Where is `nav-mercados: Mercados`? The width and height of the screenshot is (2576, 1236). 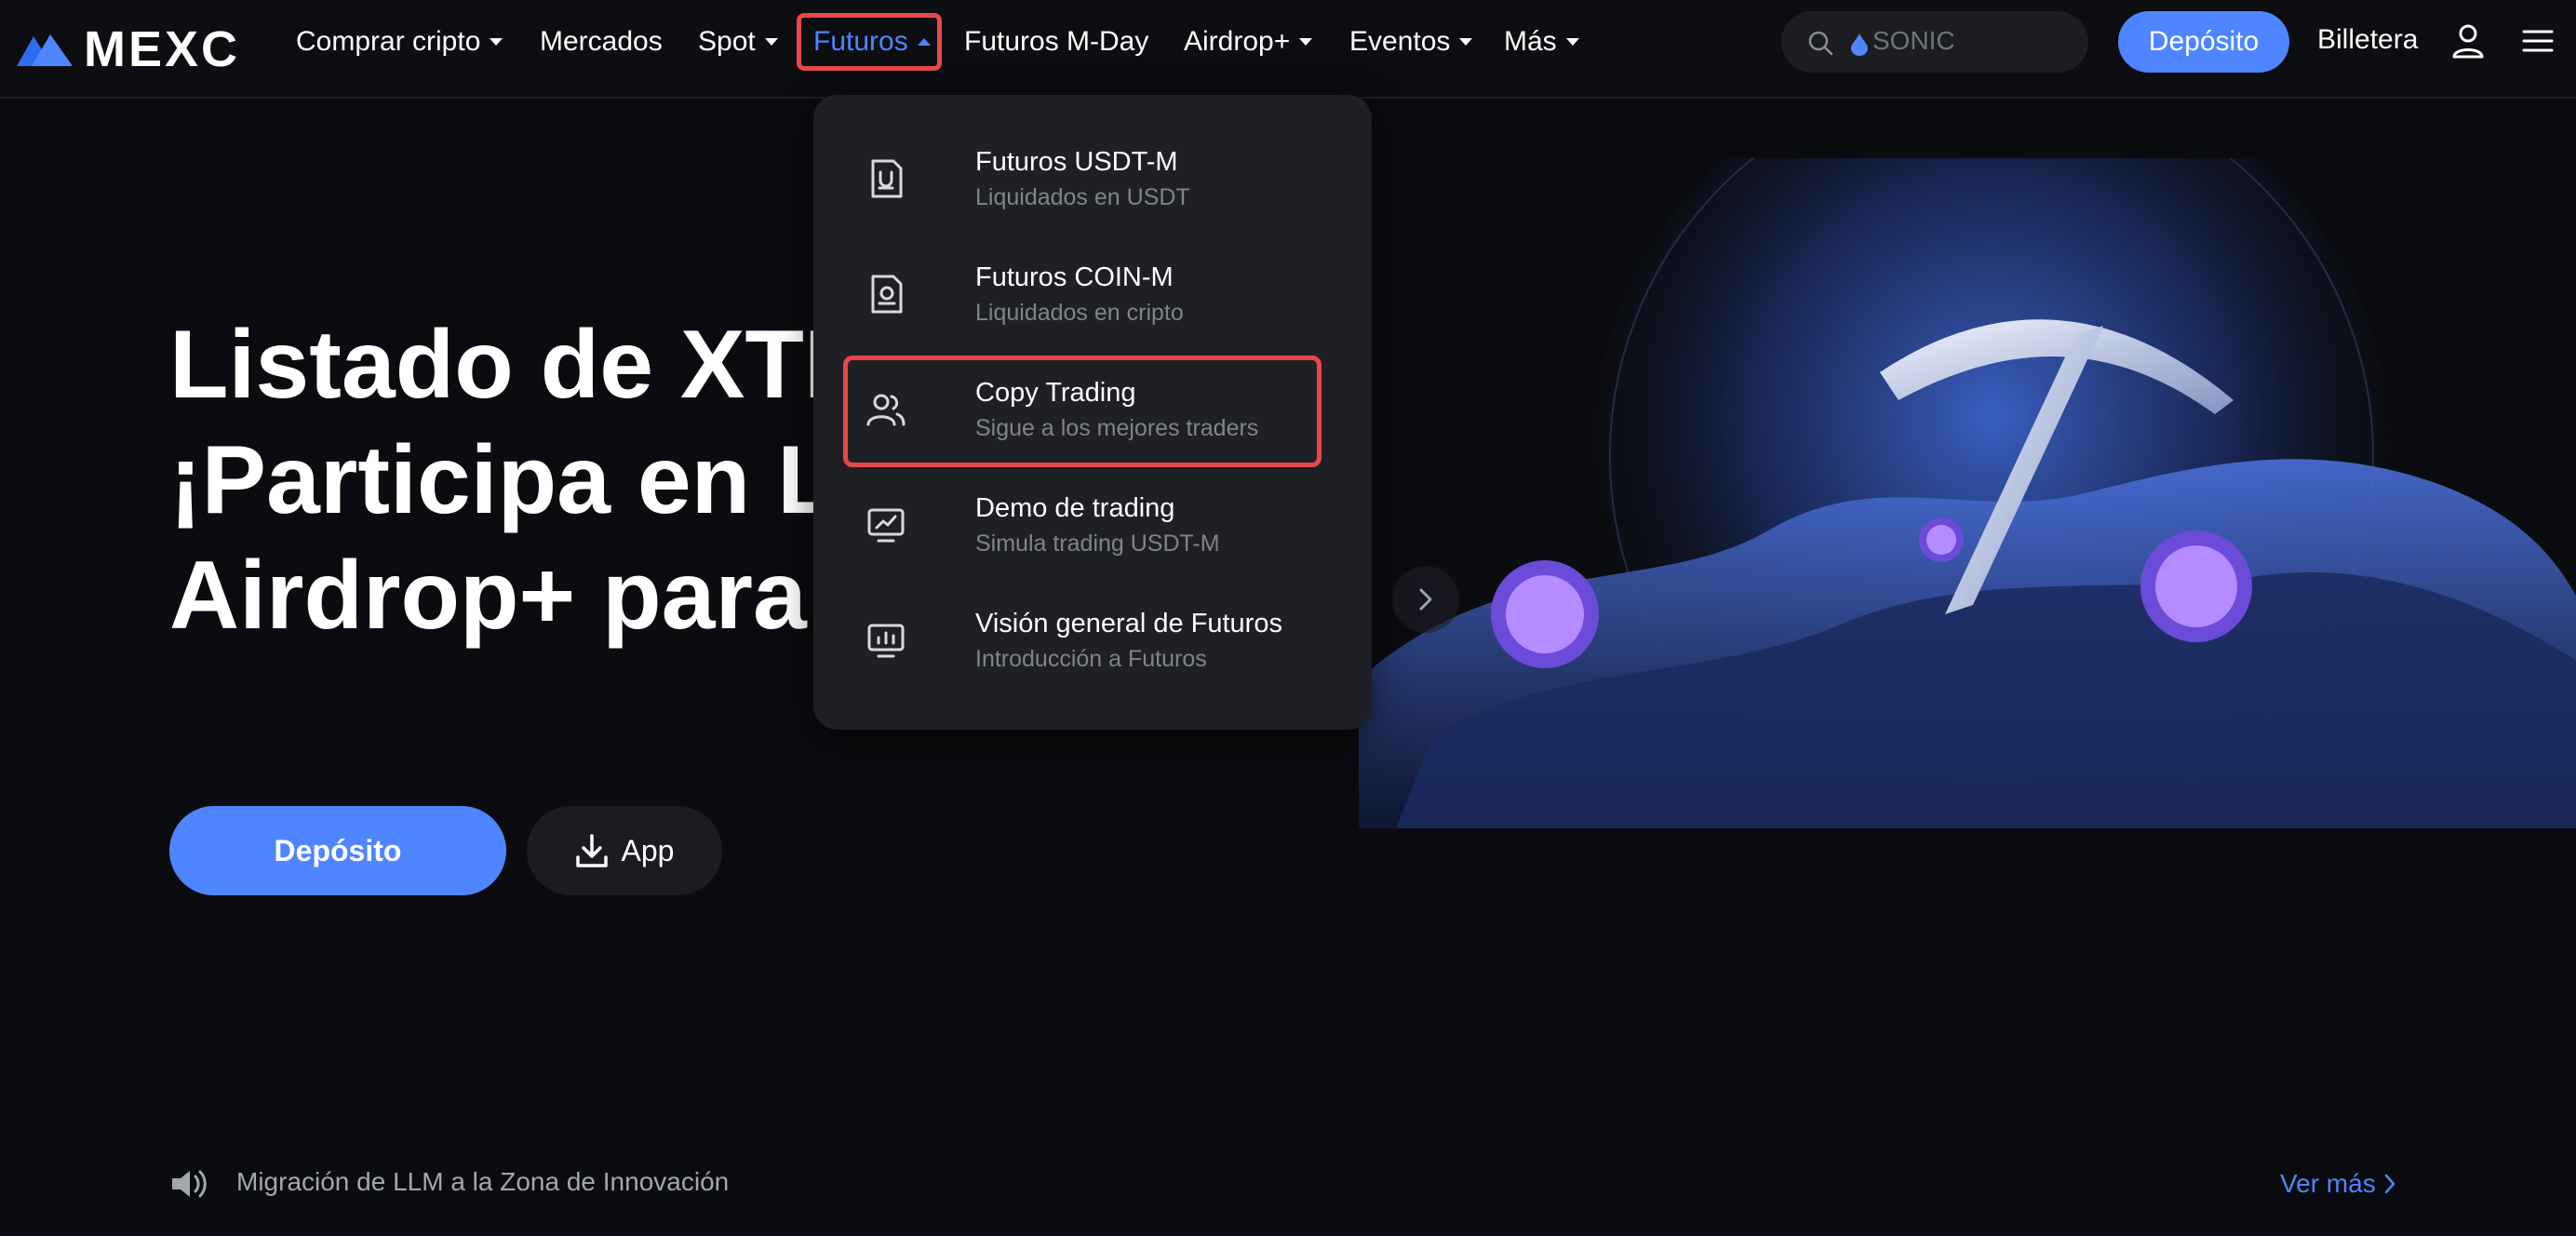 nav-mercados: Mercados is located at coordinates (601, 42).